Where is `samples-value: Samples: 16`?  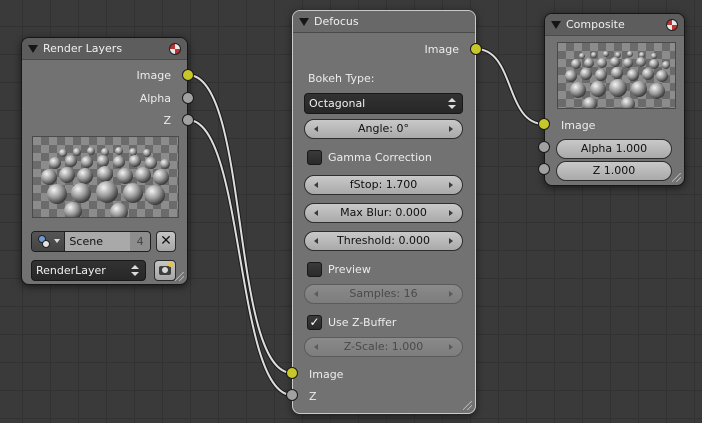 samples-value: Samples: 16 is located at coordinates (383, 293).